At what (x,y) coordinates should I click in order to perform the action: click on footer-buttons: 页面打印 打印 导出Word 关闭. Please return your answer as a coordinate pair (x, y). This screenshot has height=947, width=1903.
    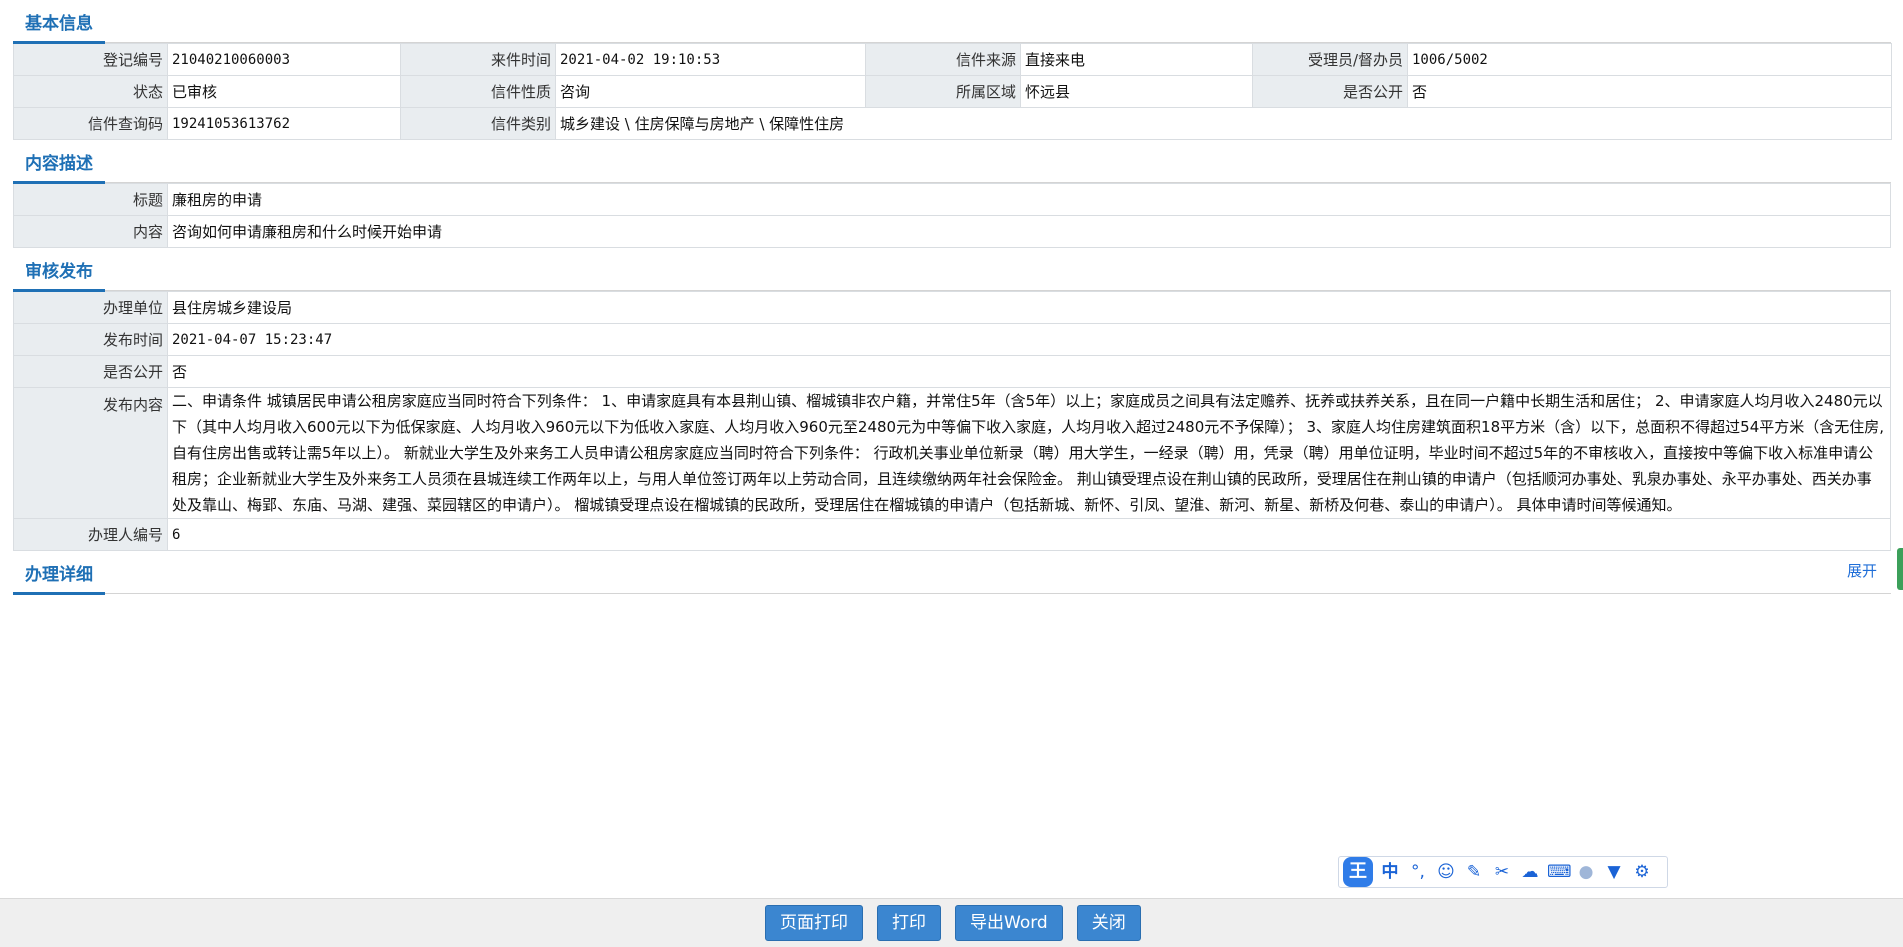
    Looking at the image, I should click on (953, 923).